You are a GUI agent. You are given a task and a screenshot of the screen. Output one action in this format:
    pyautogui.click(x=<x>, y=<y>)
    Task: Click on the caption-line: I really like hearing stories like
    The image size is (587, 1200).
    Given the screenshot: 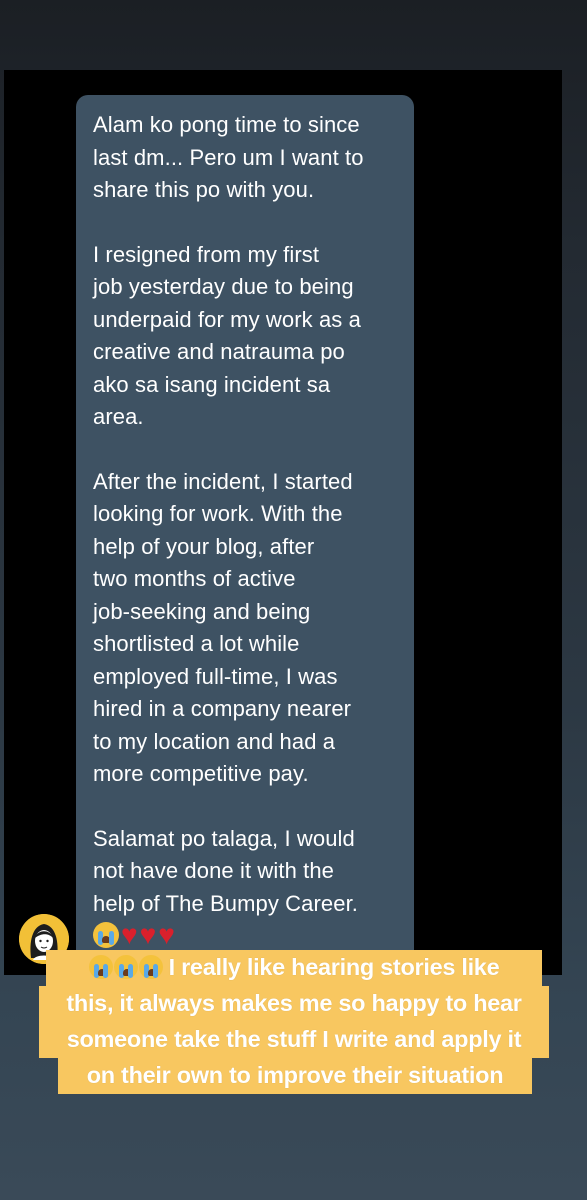 What is the action you would take?
    pyautogui.click(x=294, y=968)
    